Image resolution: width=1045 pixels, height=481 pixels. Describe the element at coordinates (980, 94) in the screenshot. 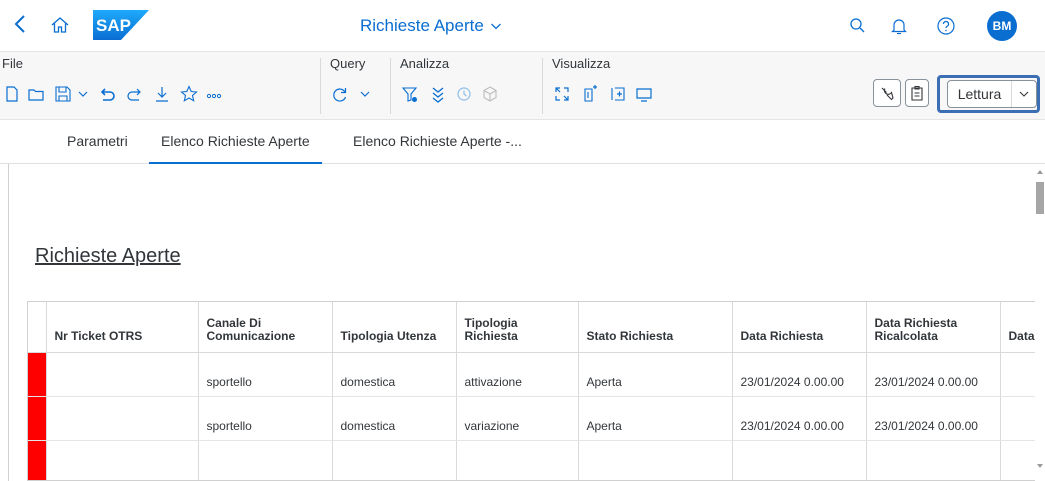

I see `mode-select-value: Lettura` at that location.